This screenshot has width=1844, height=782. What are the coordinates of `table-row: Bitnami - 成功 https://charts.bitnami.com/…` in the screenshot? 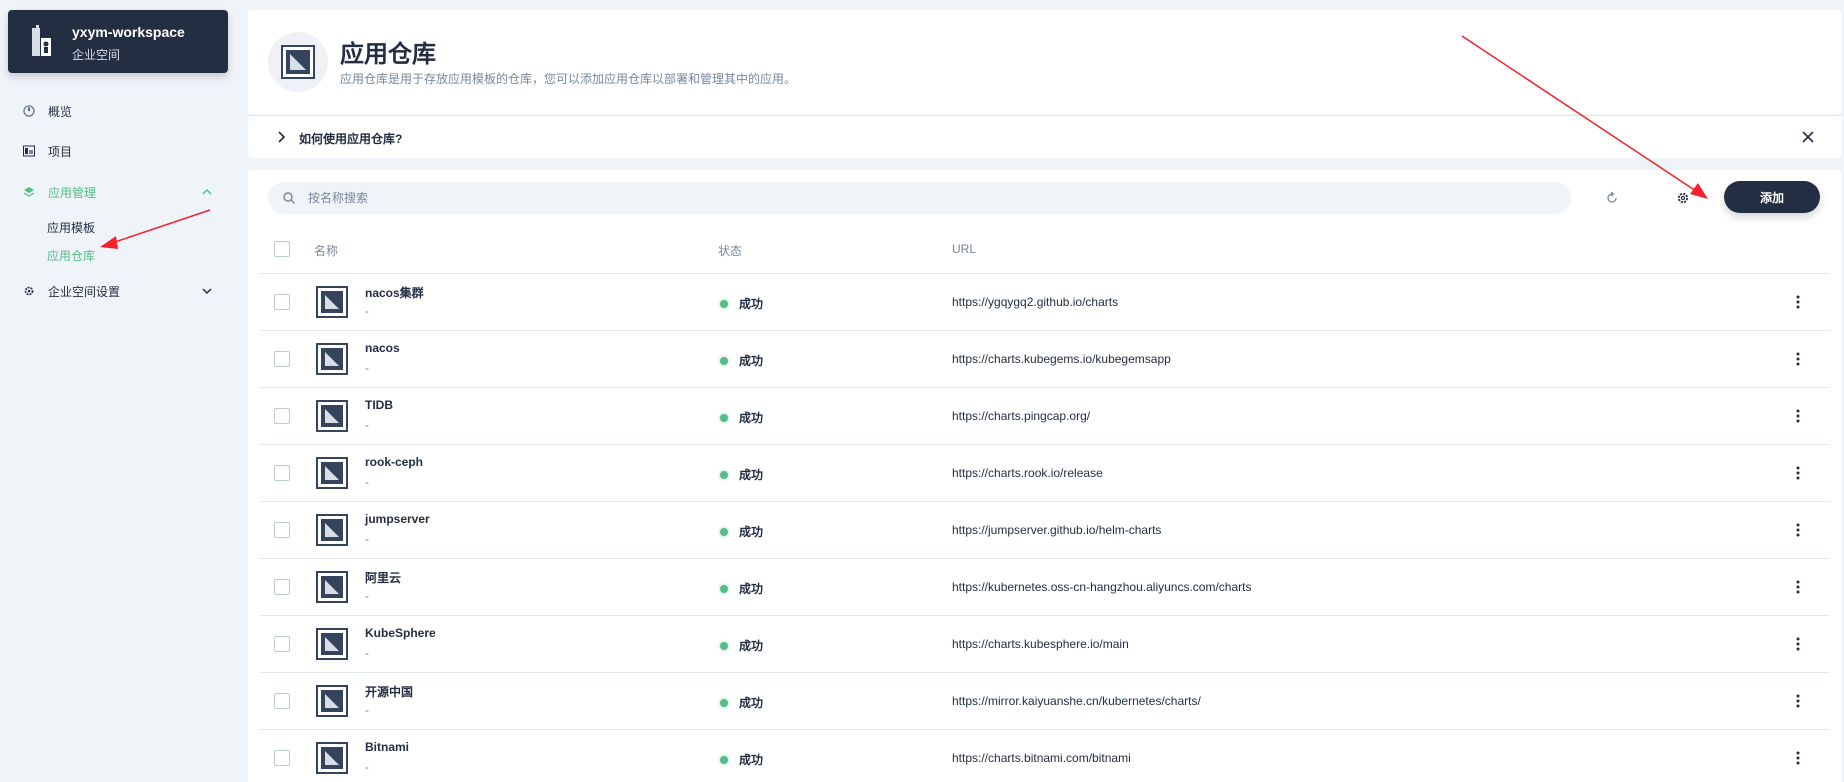 It's located at (1045, 756).